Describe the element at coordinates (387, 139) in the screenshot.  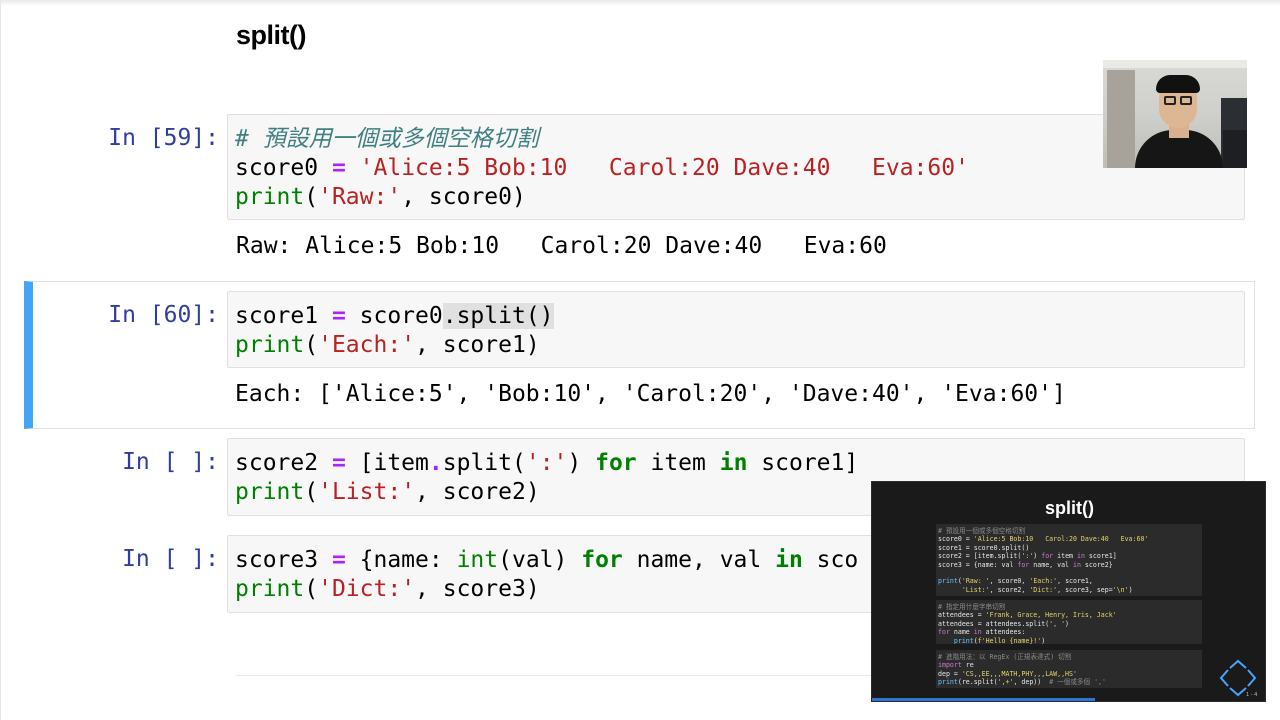
I see `code-token: # 預設用一個或多個空格切割` at that location.